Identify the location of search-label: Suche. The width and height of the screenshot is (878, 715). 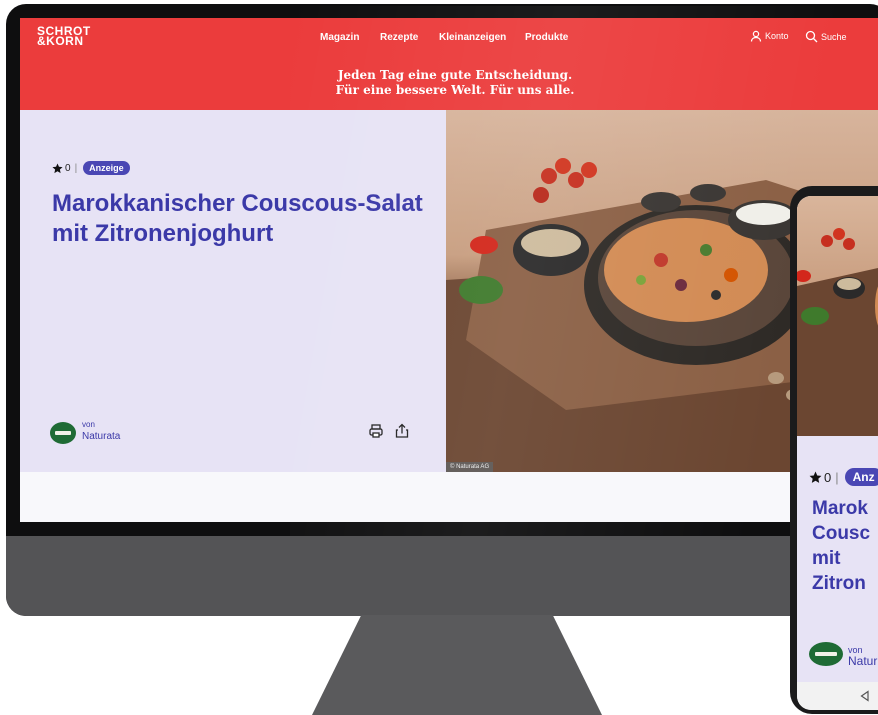
(834, 36).